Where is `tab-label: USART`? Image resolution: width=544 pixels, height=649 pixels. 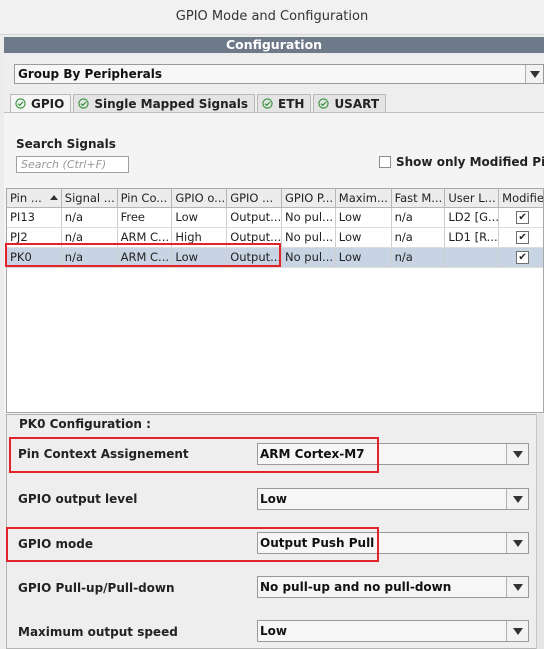
tab-label: USART is located at coordinates (356, 103).